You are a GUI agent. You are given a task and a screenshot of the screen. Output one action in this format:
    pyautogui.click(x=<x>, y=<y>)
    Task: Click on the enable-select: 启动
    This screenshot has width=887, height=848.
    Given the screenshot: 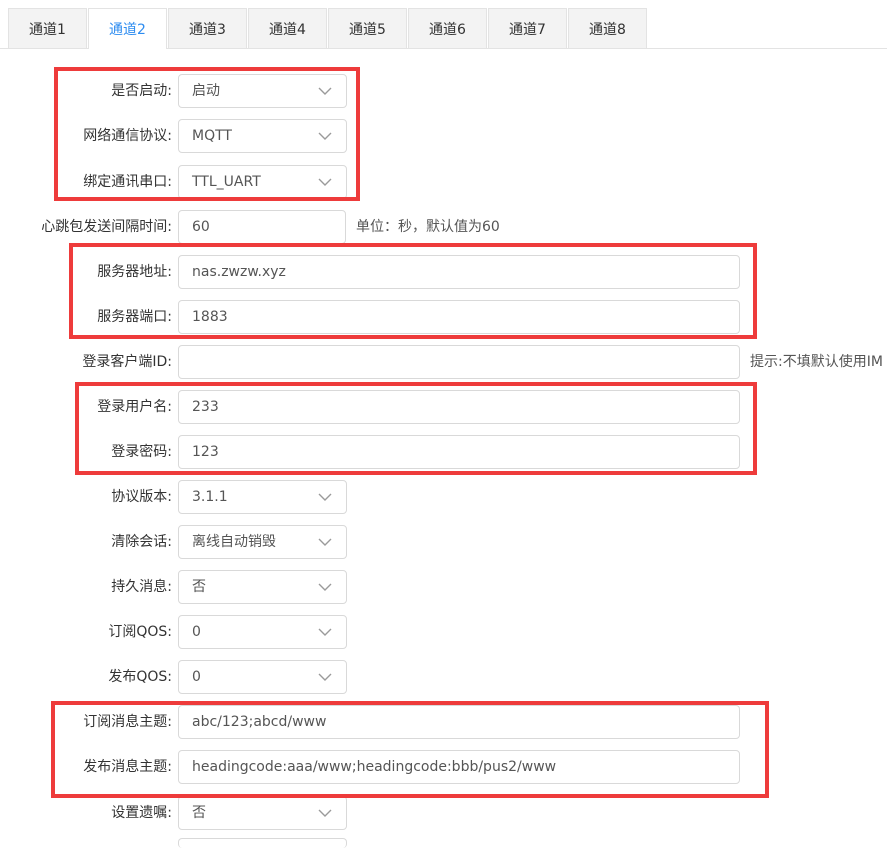 What is the action you would take?
    pyautogui.click(x=262, y=91)
    